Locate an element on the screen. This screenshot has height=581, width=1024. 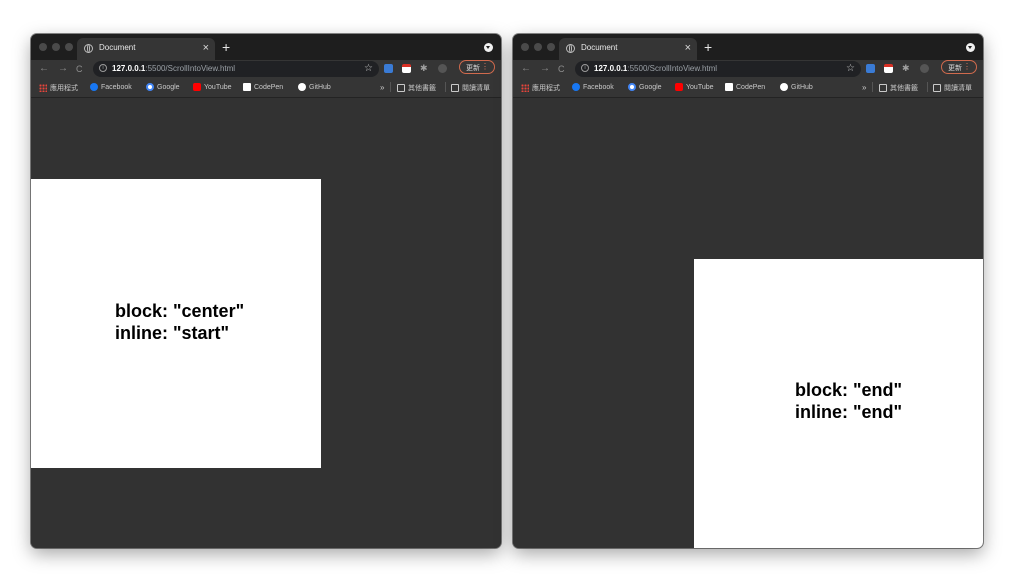
block-option-text: block: "end" is located at coordinates (849, 390).